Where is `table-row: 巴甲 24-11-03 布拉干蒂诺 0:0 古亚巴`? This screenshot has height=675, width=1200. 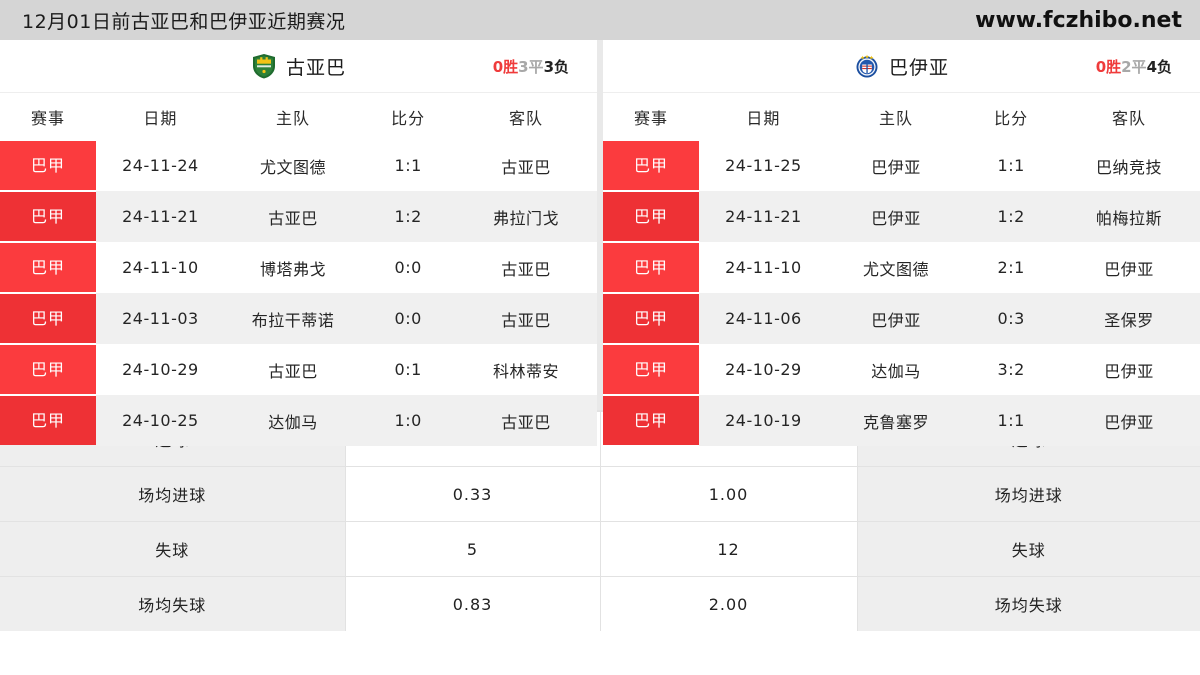
table-row: 巴甲 24-11-03 布拉干蒂诺 0:0 古亚巴 is located at coordinates (298, 318).